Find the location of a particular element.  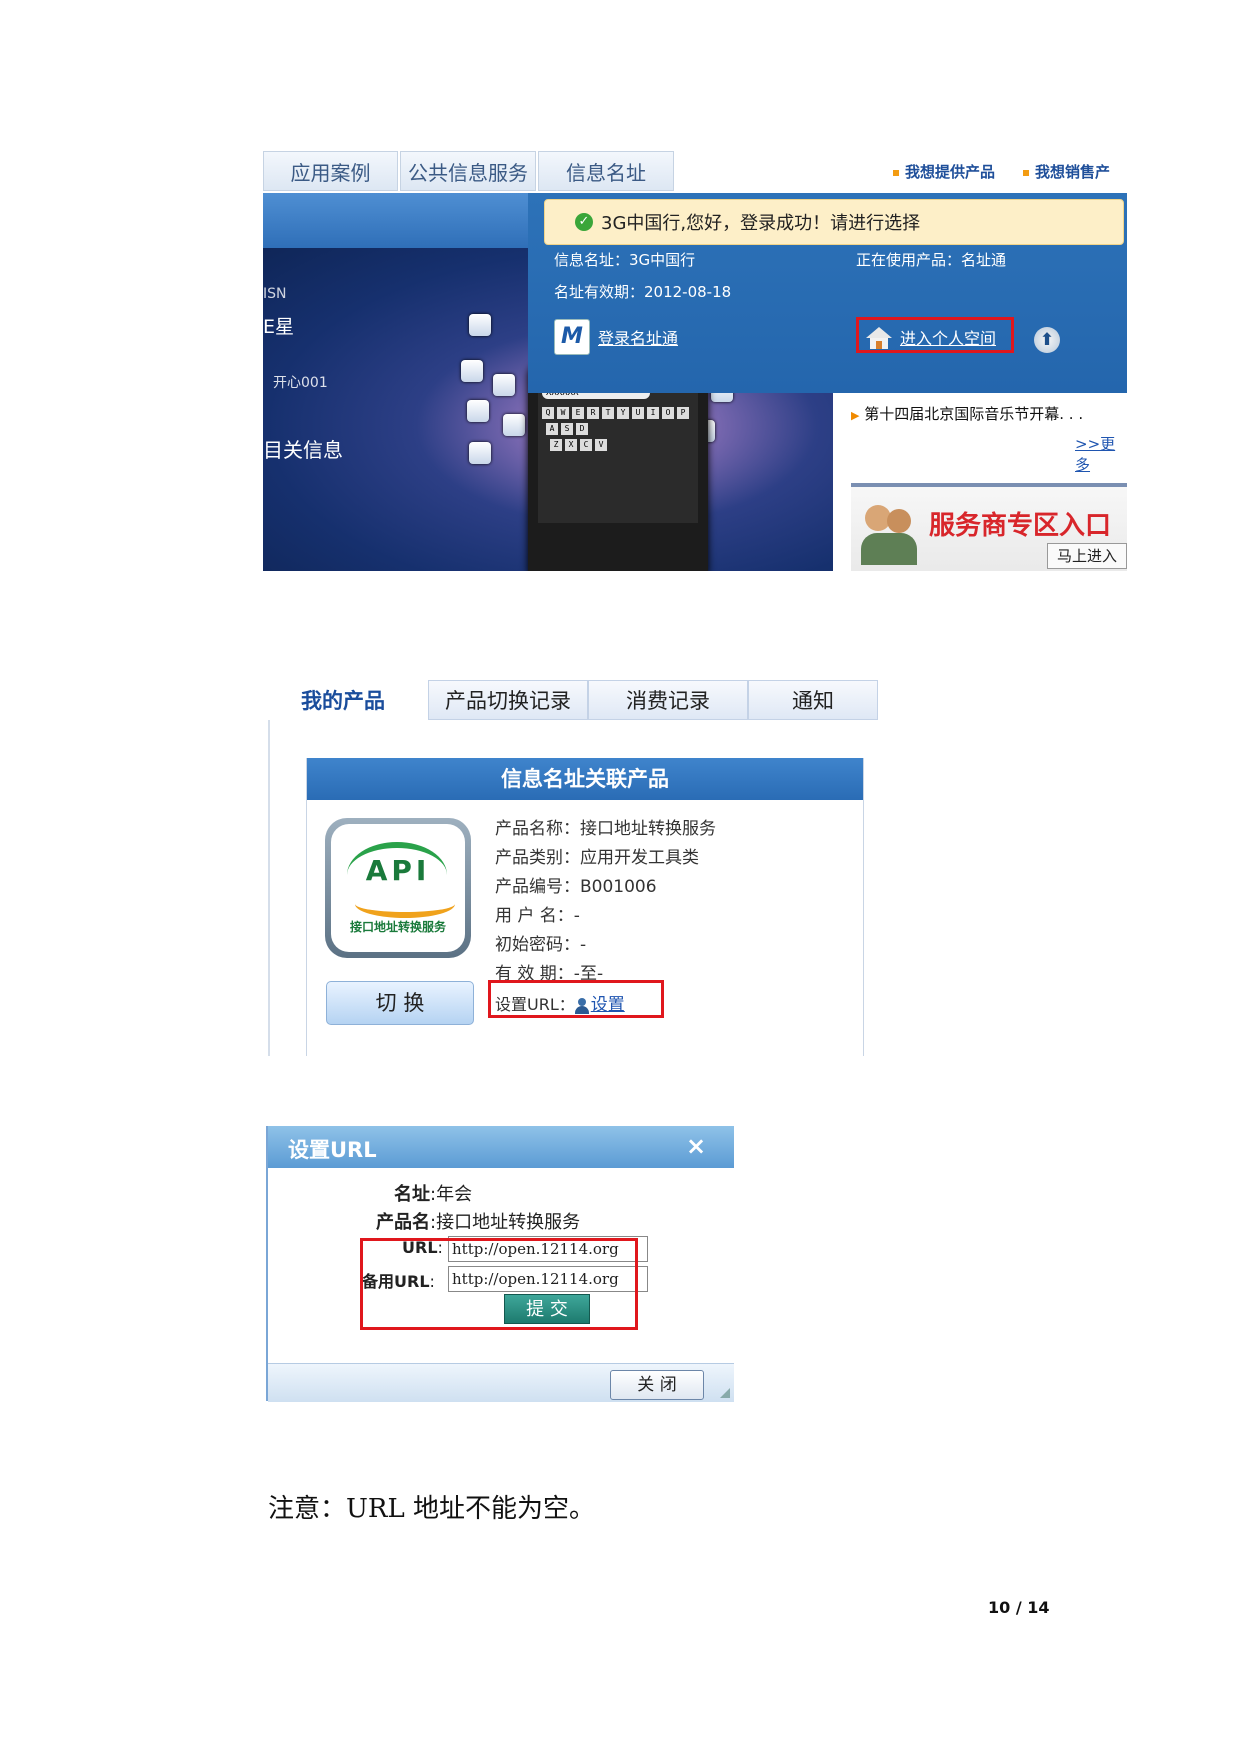

close-icon: × is located at coordinates (696, 1146).